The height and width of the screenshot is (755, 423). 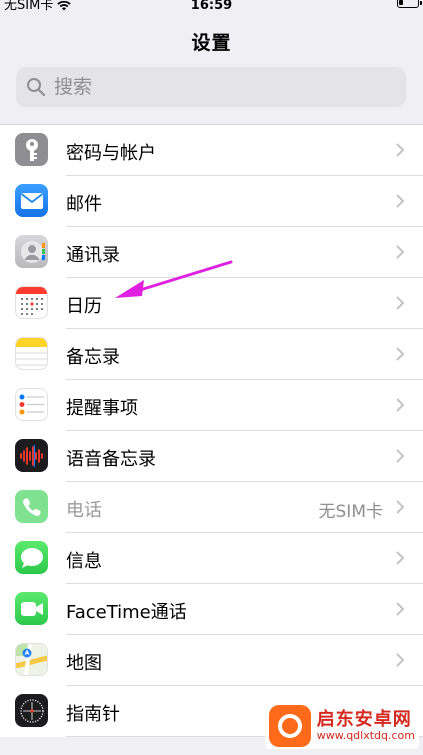 What do you see at coordinates (111, 459) in the screenshot?
I see `row-label: 语音备忘录` at bounding box center [111, 459].